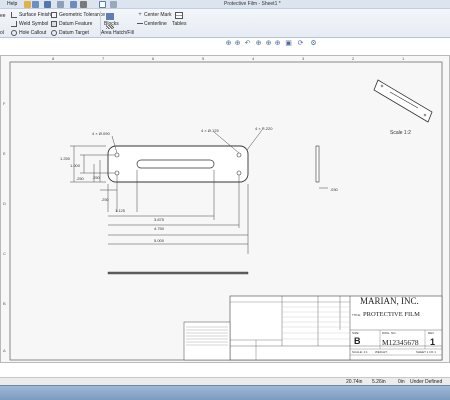 The width and height of the screenshot is (450, 400). What do you see at coordinates (334, 189) in the screenshot?
I see `dim-side-thickness: .030` at bounding box center [334, 189].